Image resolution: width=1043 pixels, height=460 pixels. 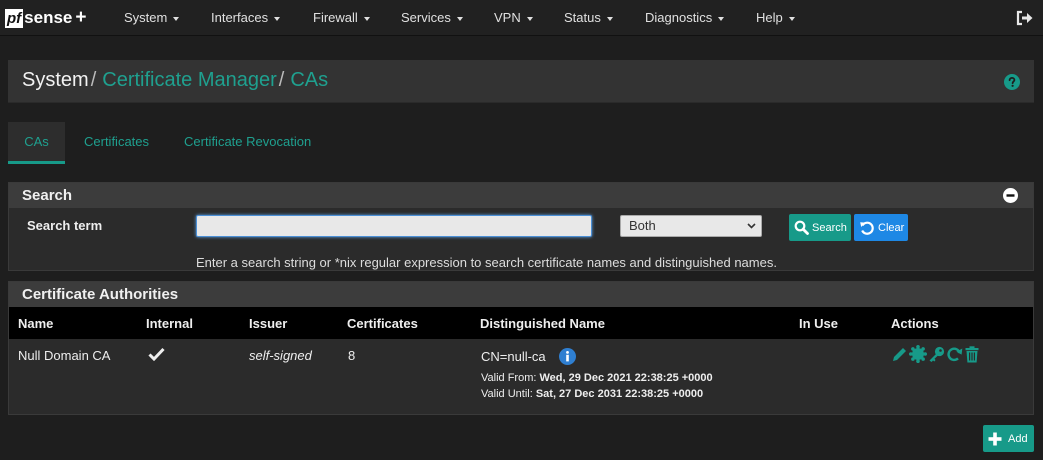 What do you see at coordinates (521, 81) in the screenshot?
I see `breadcrumb-bar: System / Certificate Manager / CAs` at bounding box center [521, 81].